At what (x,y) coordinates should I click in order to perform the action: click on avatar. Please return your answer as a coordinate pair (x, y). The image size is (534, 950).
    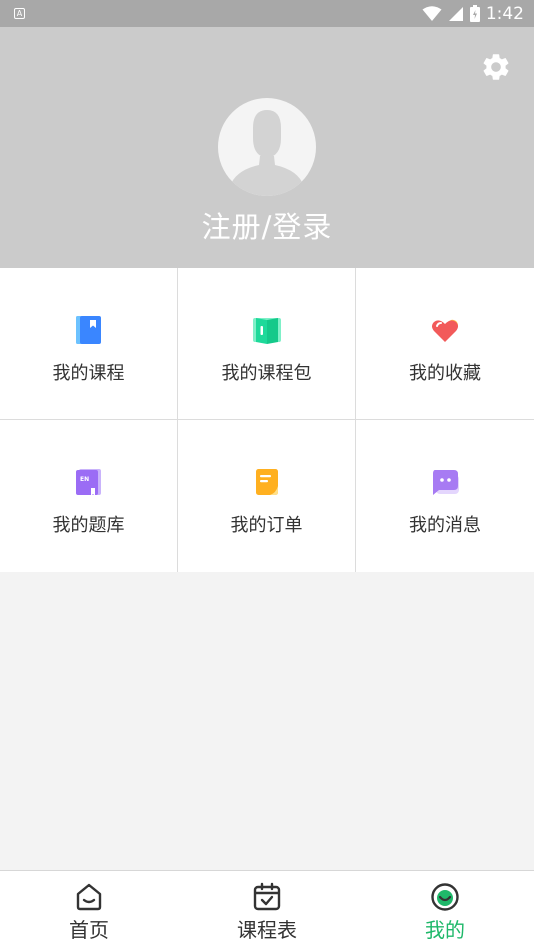
    Looking at the image, I should click on (267, 147).